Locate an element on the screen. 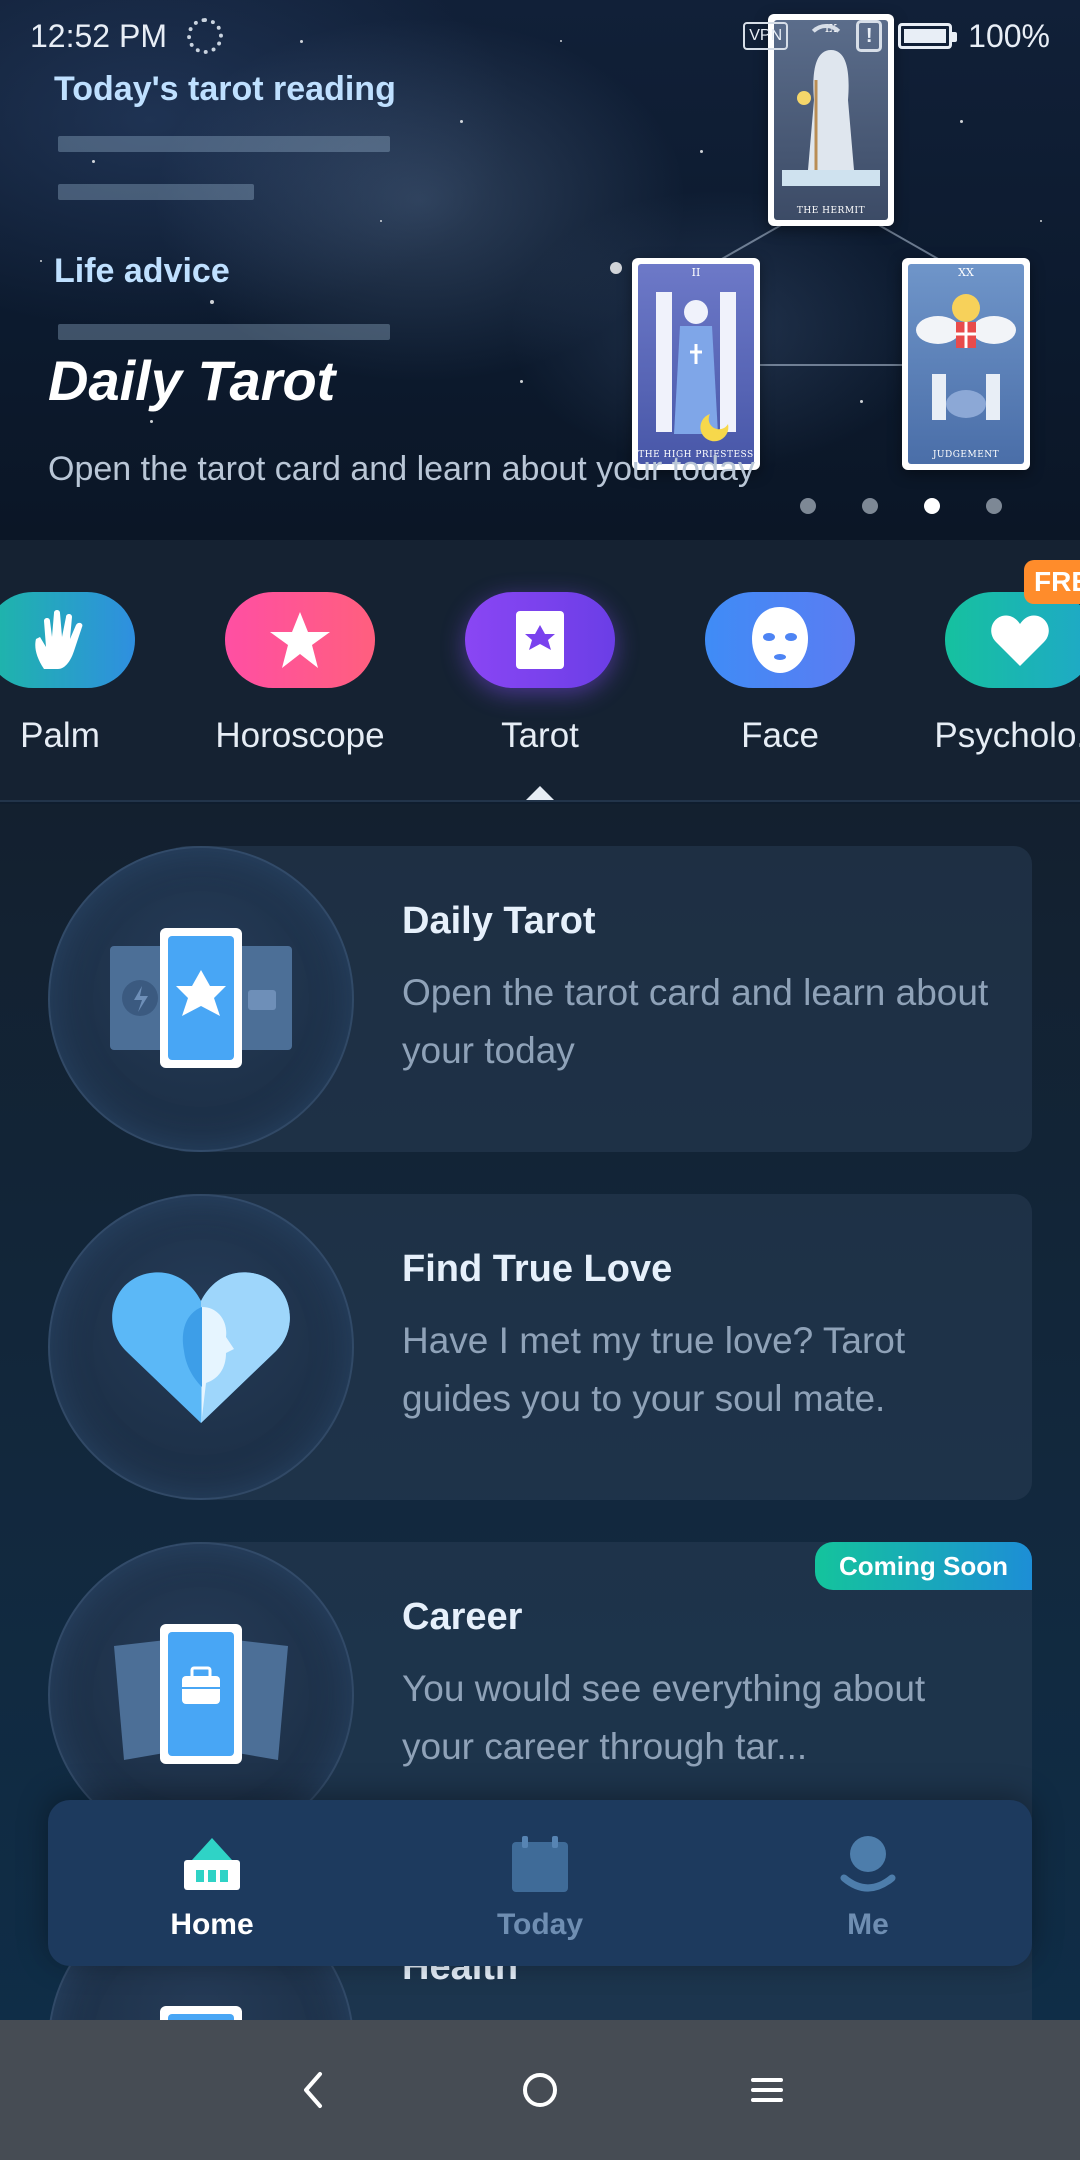  alert-icon: ! is located at coordinates (869, 36).